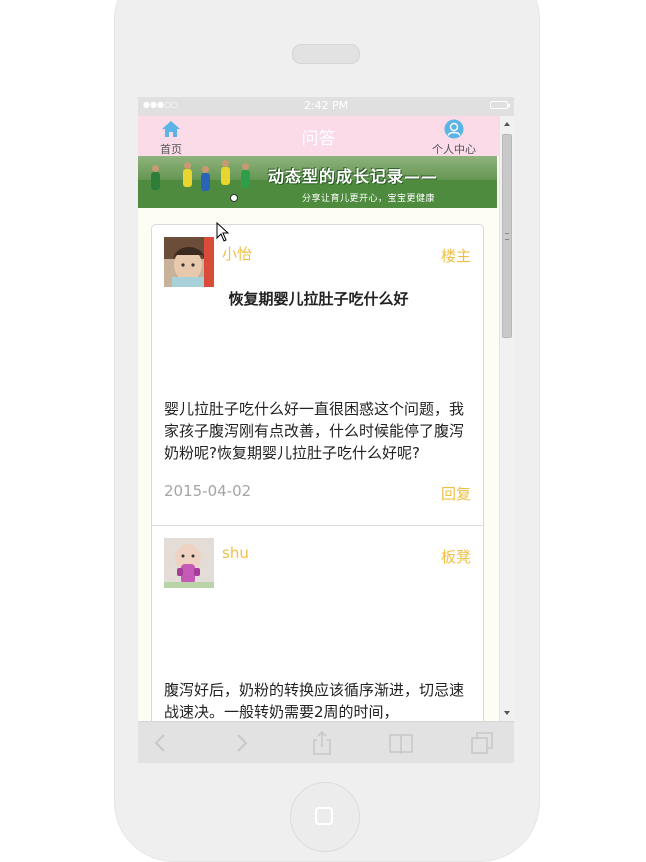 The width and height of the screenshot is (646, 862). Describe the element at coordinates (223, 232) in the screenshot. I see `mouse-cursor-icon` at that location.